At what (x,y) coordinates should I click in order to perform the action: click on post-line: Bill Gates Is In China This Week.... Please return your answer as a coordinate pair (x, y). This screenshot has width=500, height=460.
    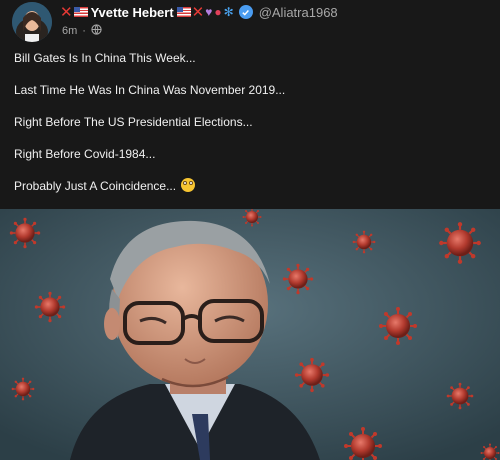
    Looking at the image, I should click on (105, 58).